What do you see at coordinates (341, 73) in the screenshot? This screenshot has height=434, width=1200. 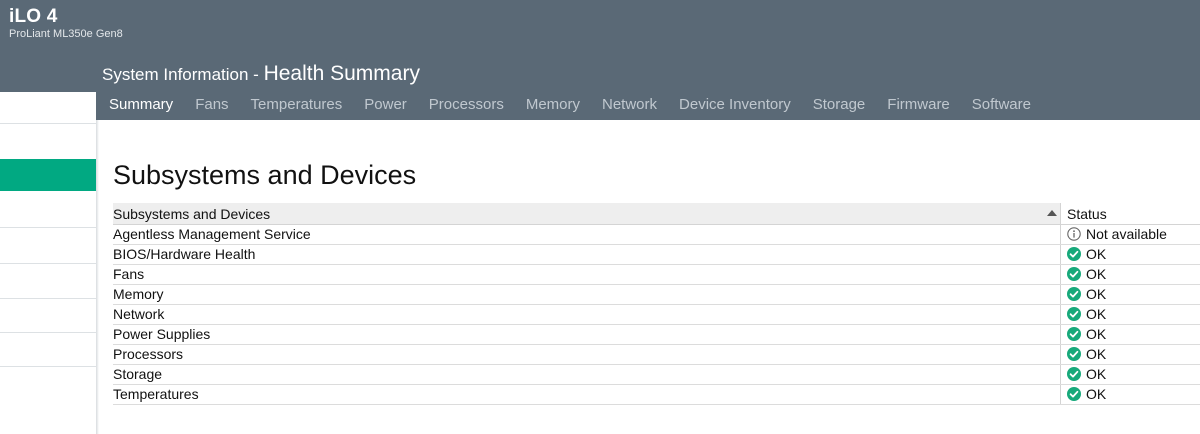 I see `page-title: Health Summary` at bounding box center [341, 73].